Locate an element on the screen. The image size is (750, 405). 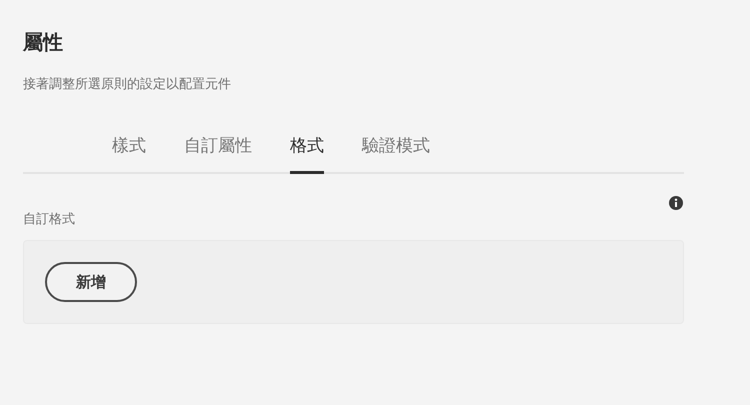
tab: 樣式 is located at coordinates (129, 154).